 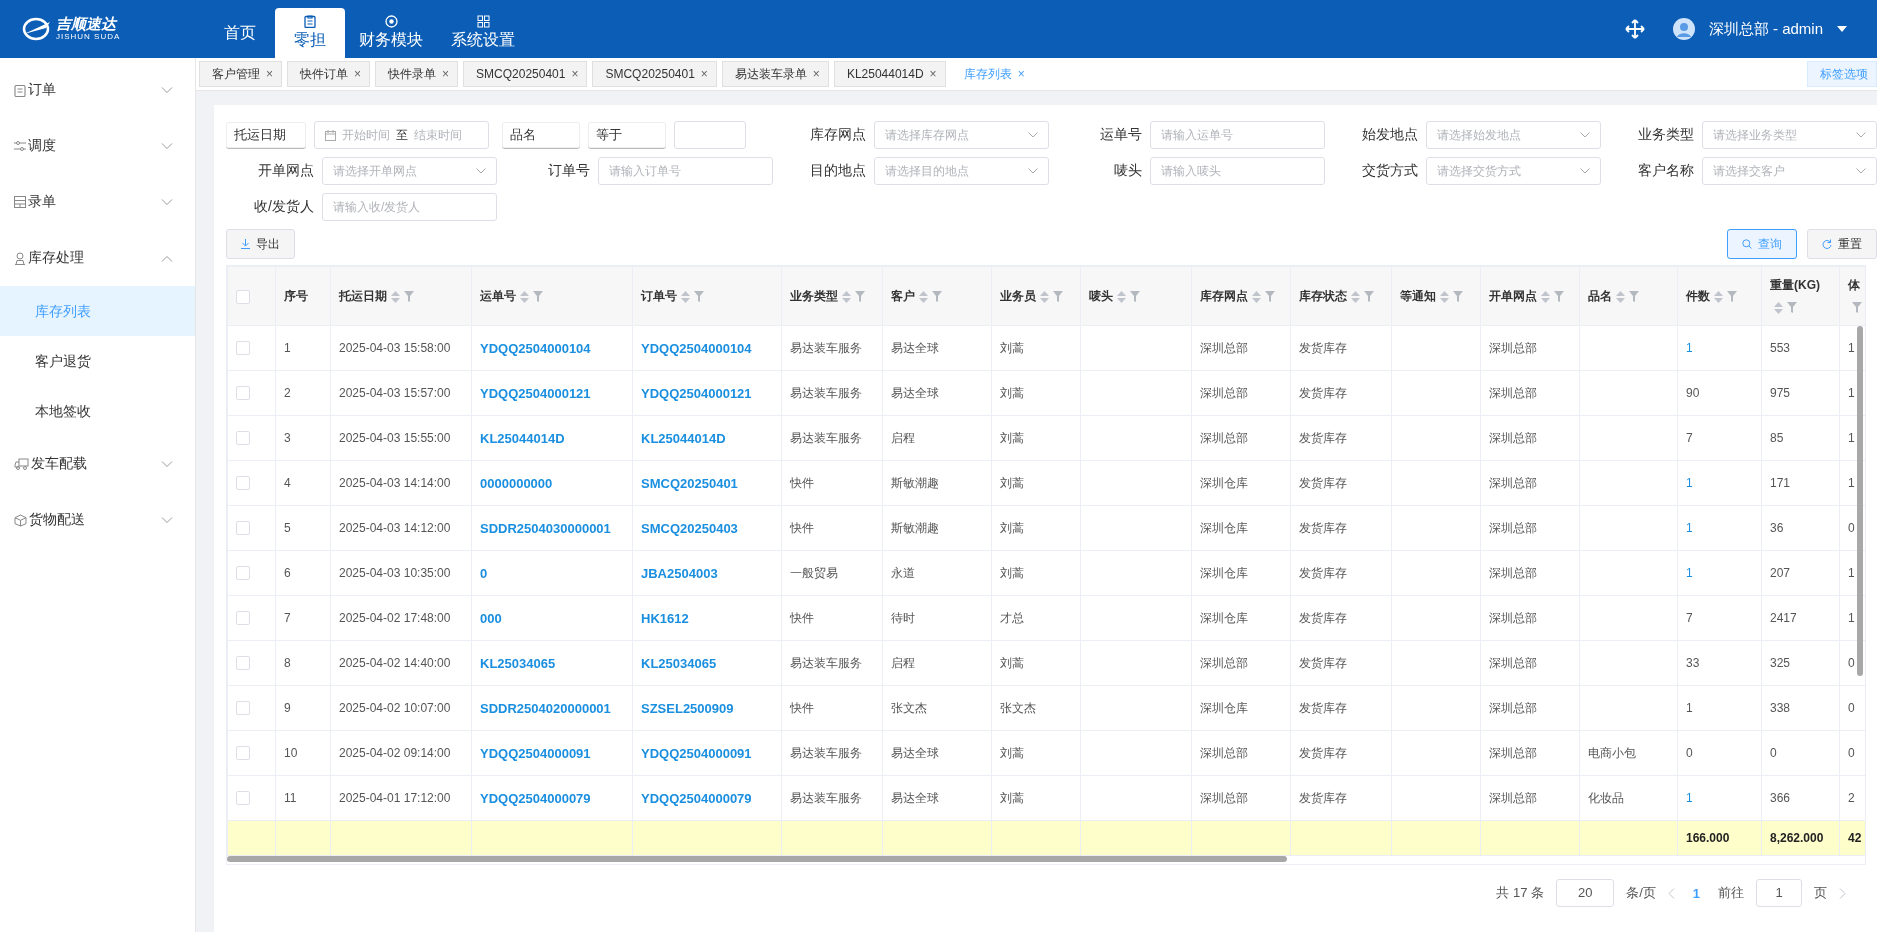 I want to click on table-cell: 8, so click(x=303, y=663).